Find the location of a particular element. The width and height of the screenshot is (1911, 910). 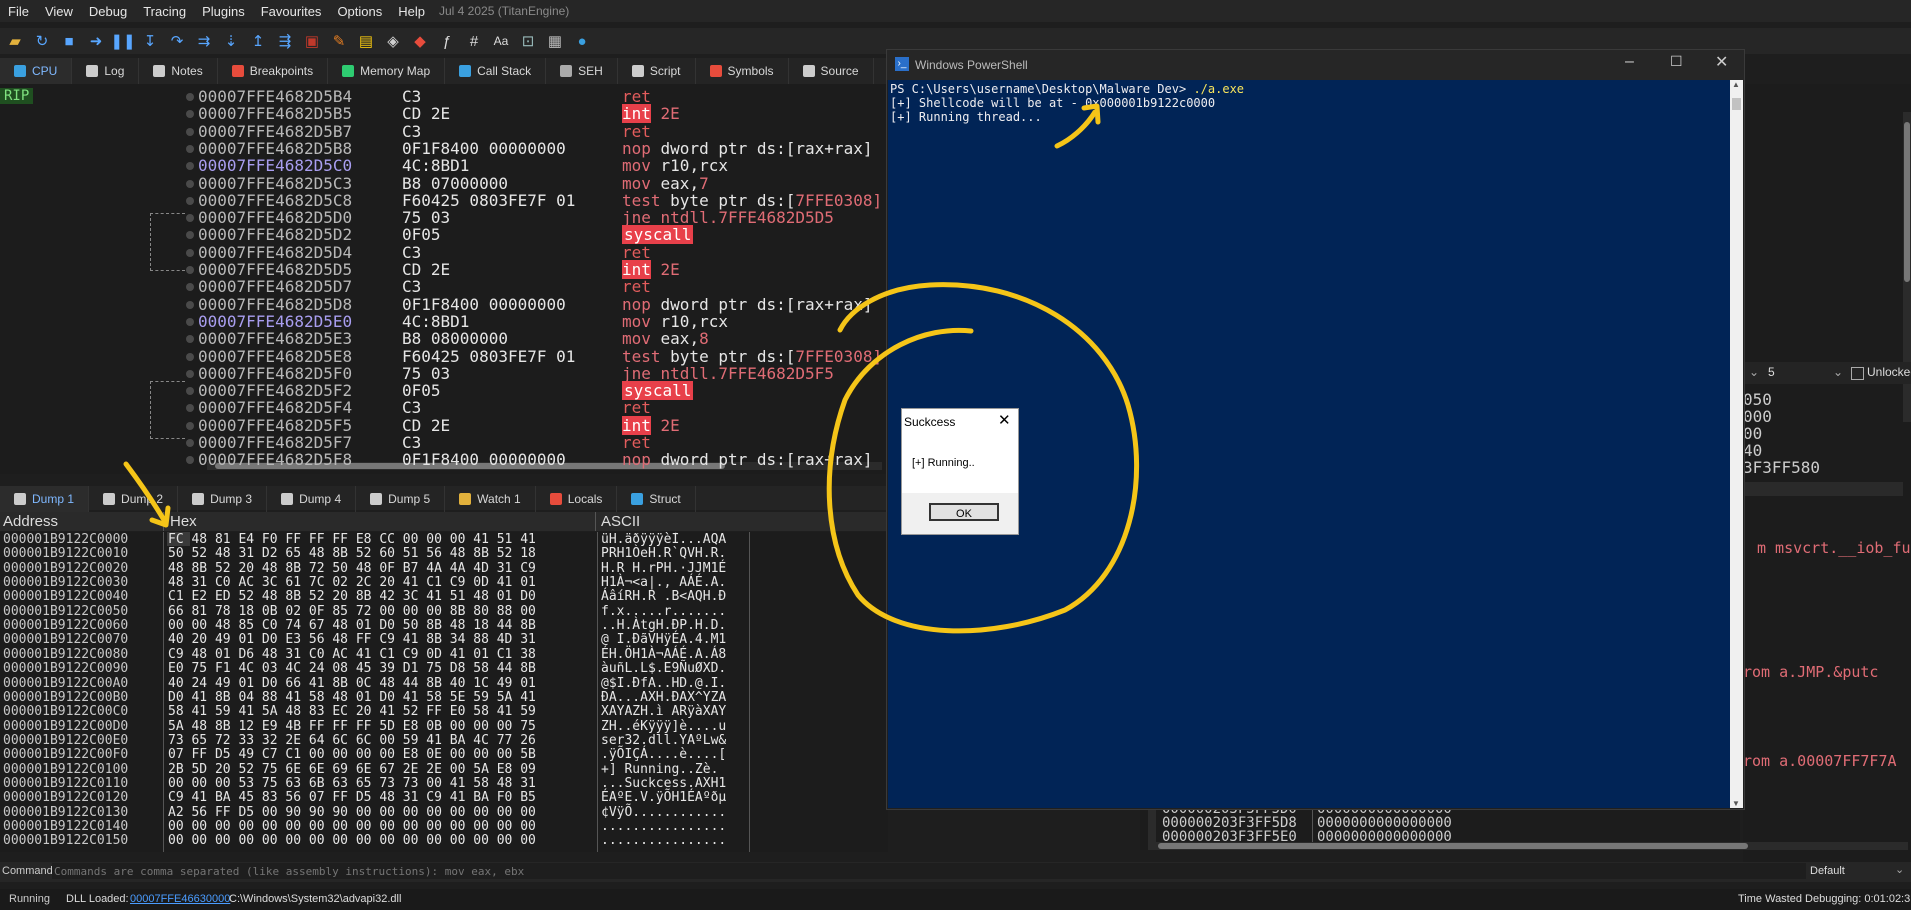

label-icon: ◈ is located at coordinates (393, 41).